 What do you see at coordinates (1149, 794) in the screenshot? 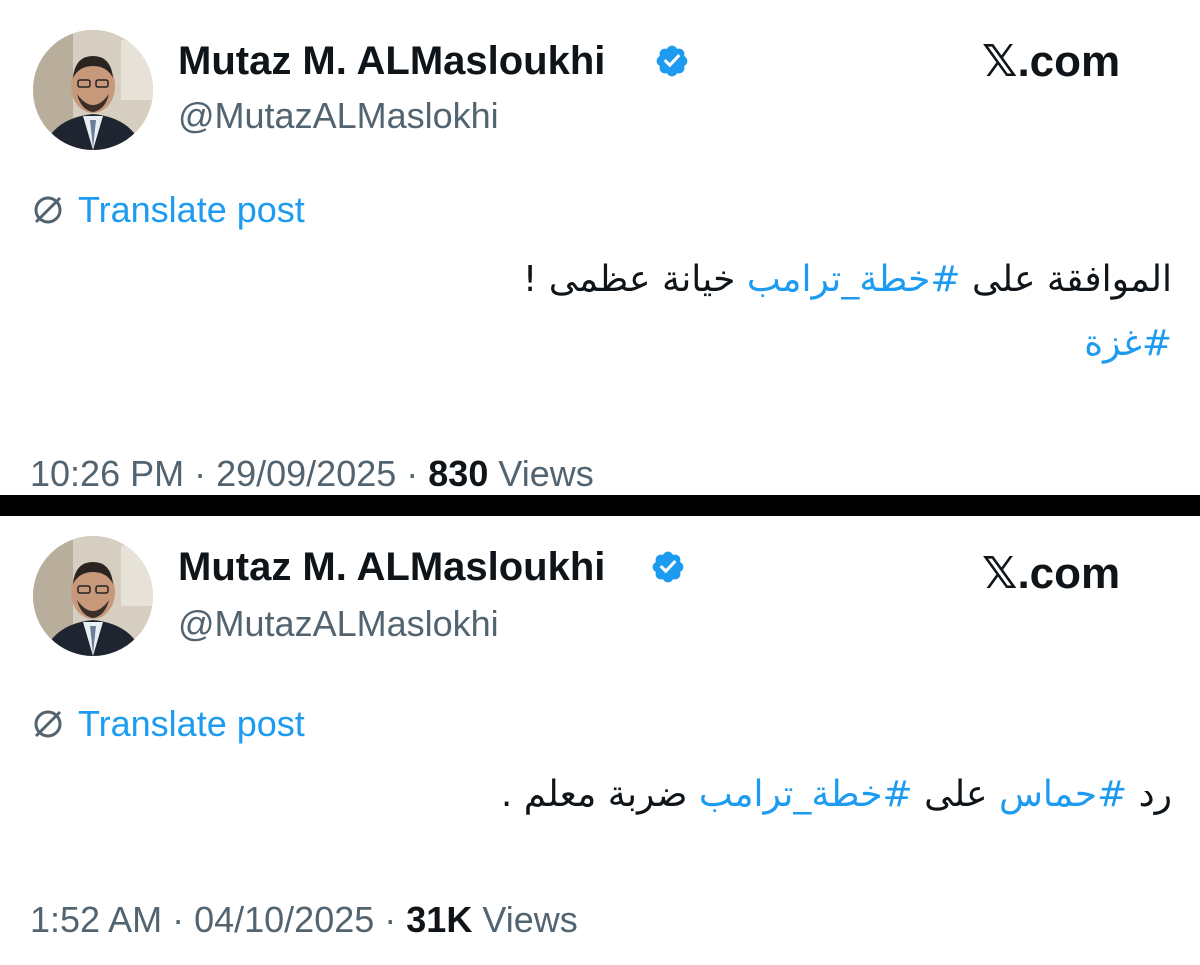
I see `text-segment: رد` at bounding box center [1149, 794].